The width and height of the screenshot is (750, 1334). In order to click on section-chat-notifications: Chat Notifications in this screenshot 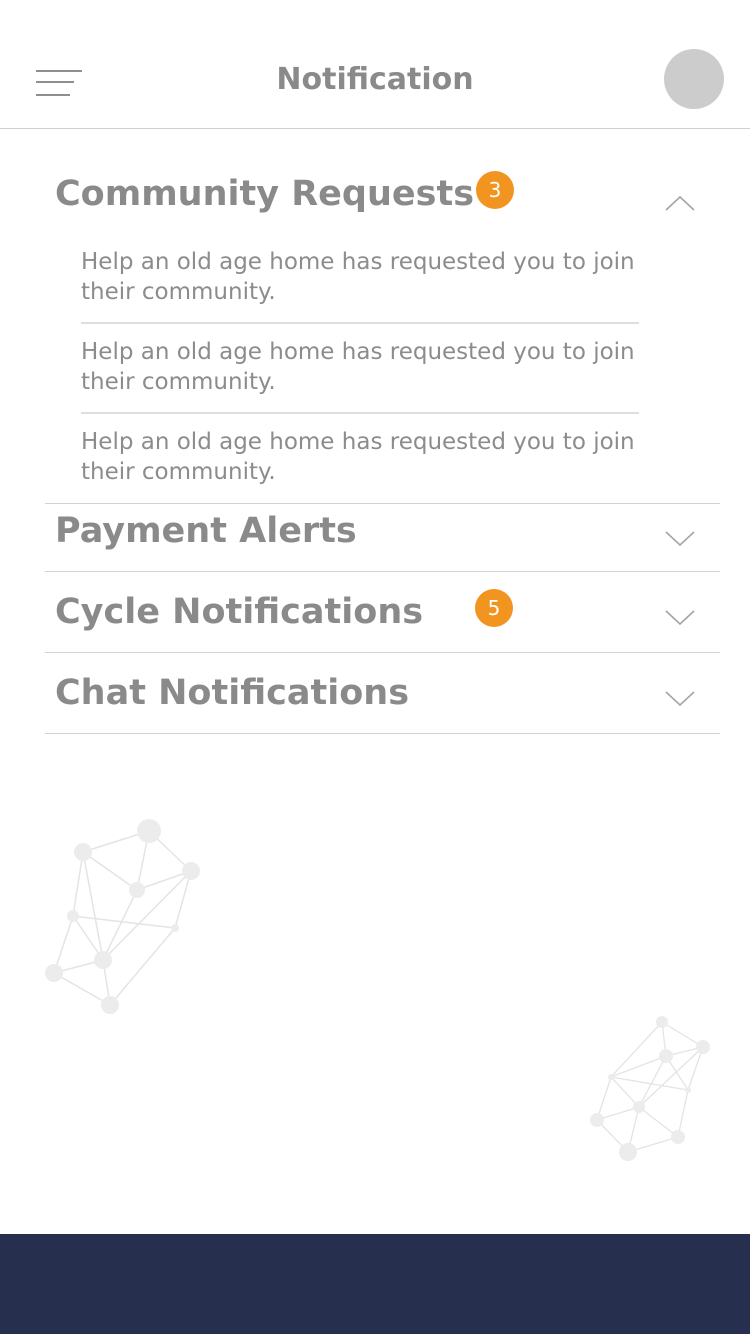, I will do `click(382, 693)`.